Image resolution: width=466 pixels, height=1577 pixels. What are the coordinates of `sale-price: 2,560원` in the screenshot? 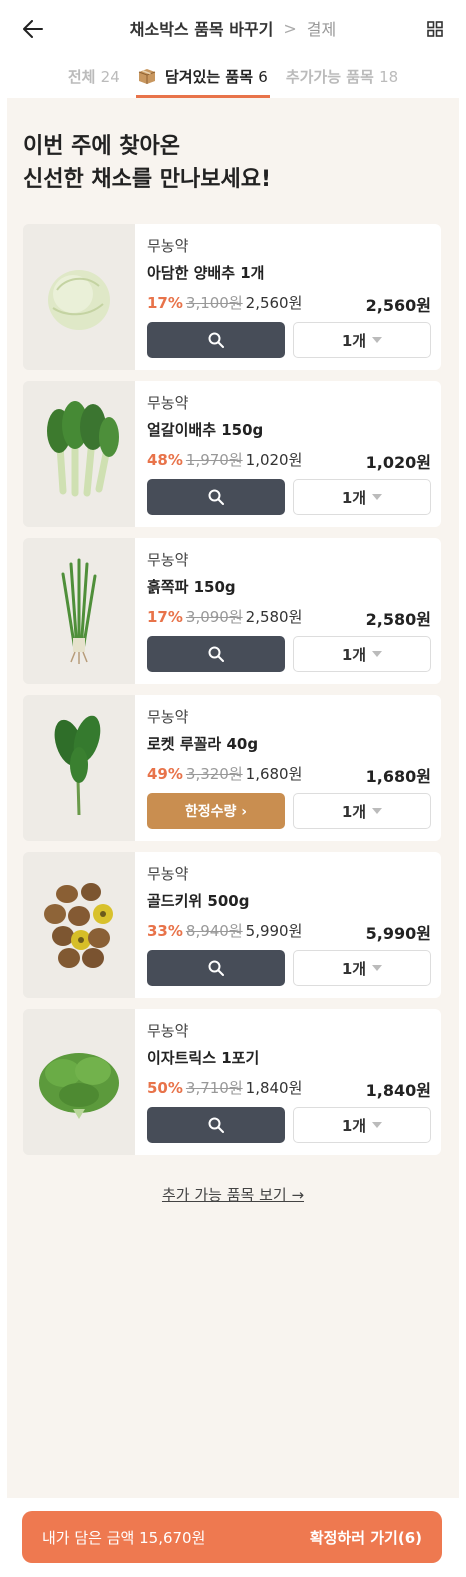 It's located at (274, 303).